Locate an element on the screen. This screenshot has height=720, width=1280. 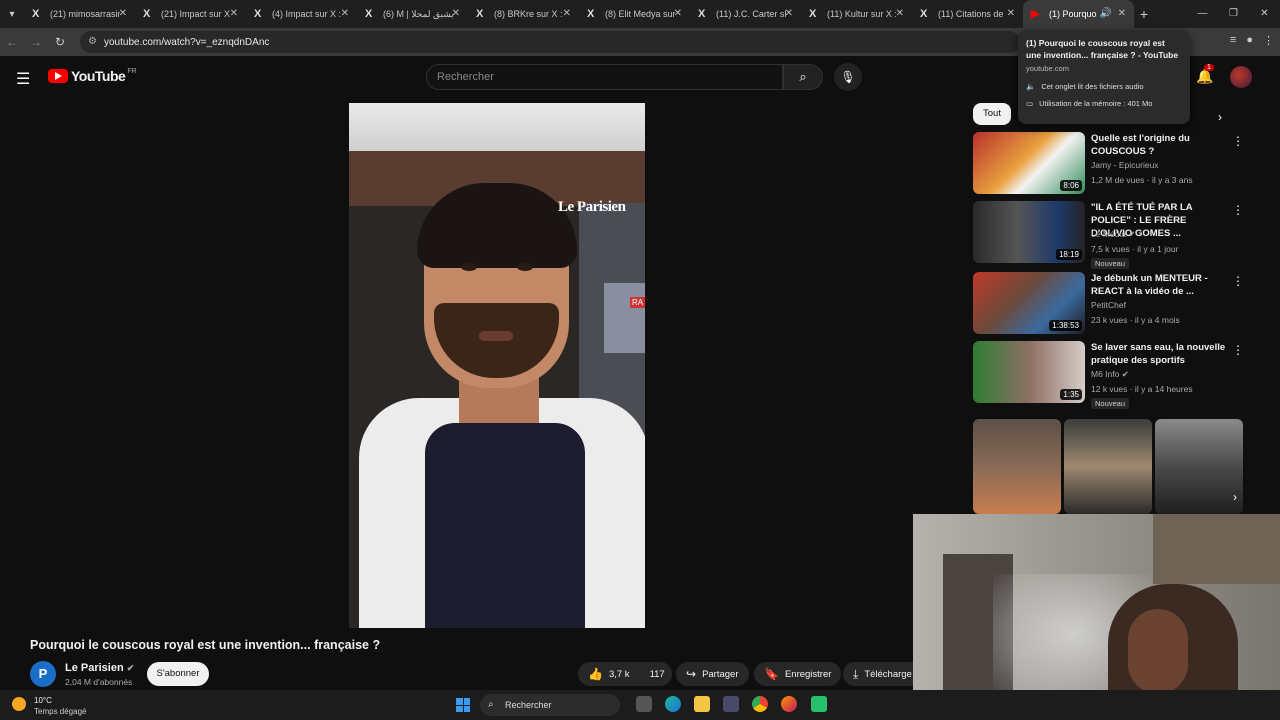
le-parisien-watermark: Le Parisien is located at coordinates (592, 207).